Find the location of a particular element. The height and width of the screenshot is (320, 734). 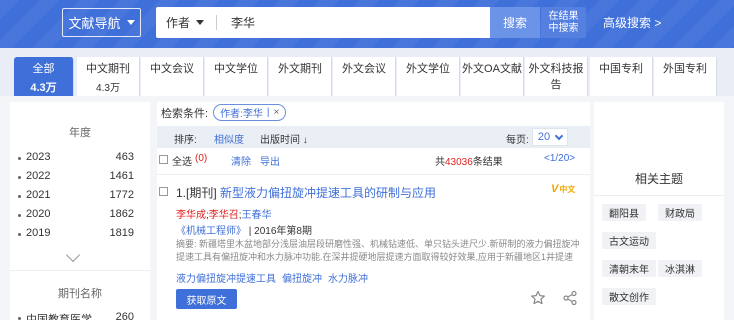

year-label: 2020 is located at coordinates (38, 214).